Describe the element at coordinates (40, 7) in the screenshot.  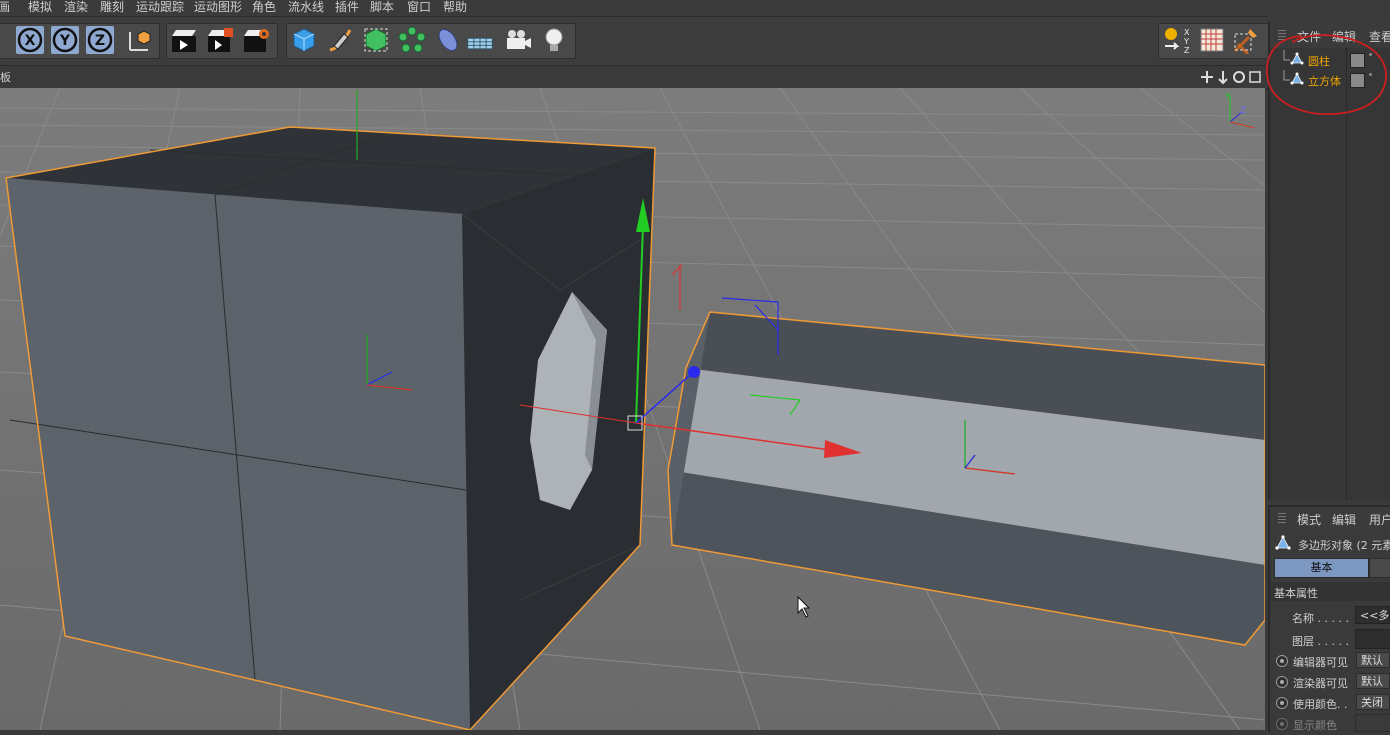
I see `menu-item-simulate: 模拟` at that location.